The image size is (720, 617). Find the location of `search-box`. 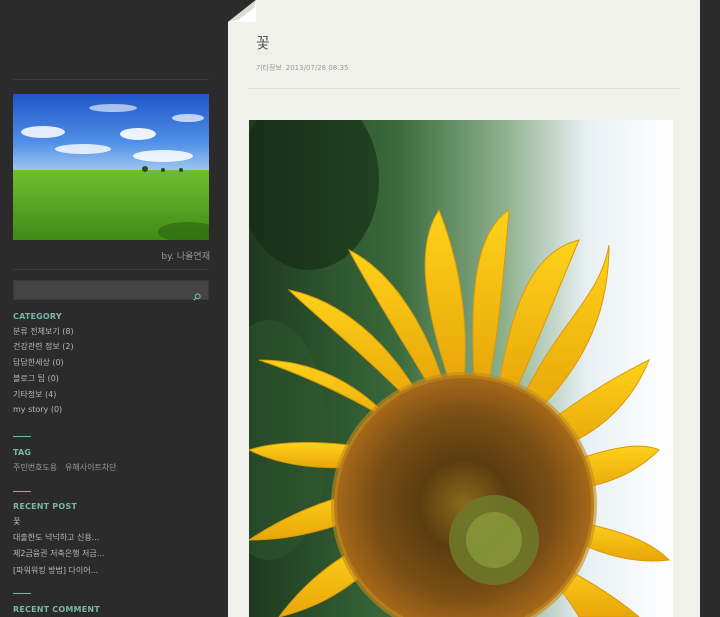

search-box is located at coordinates (111, 290).